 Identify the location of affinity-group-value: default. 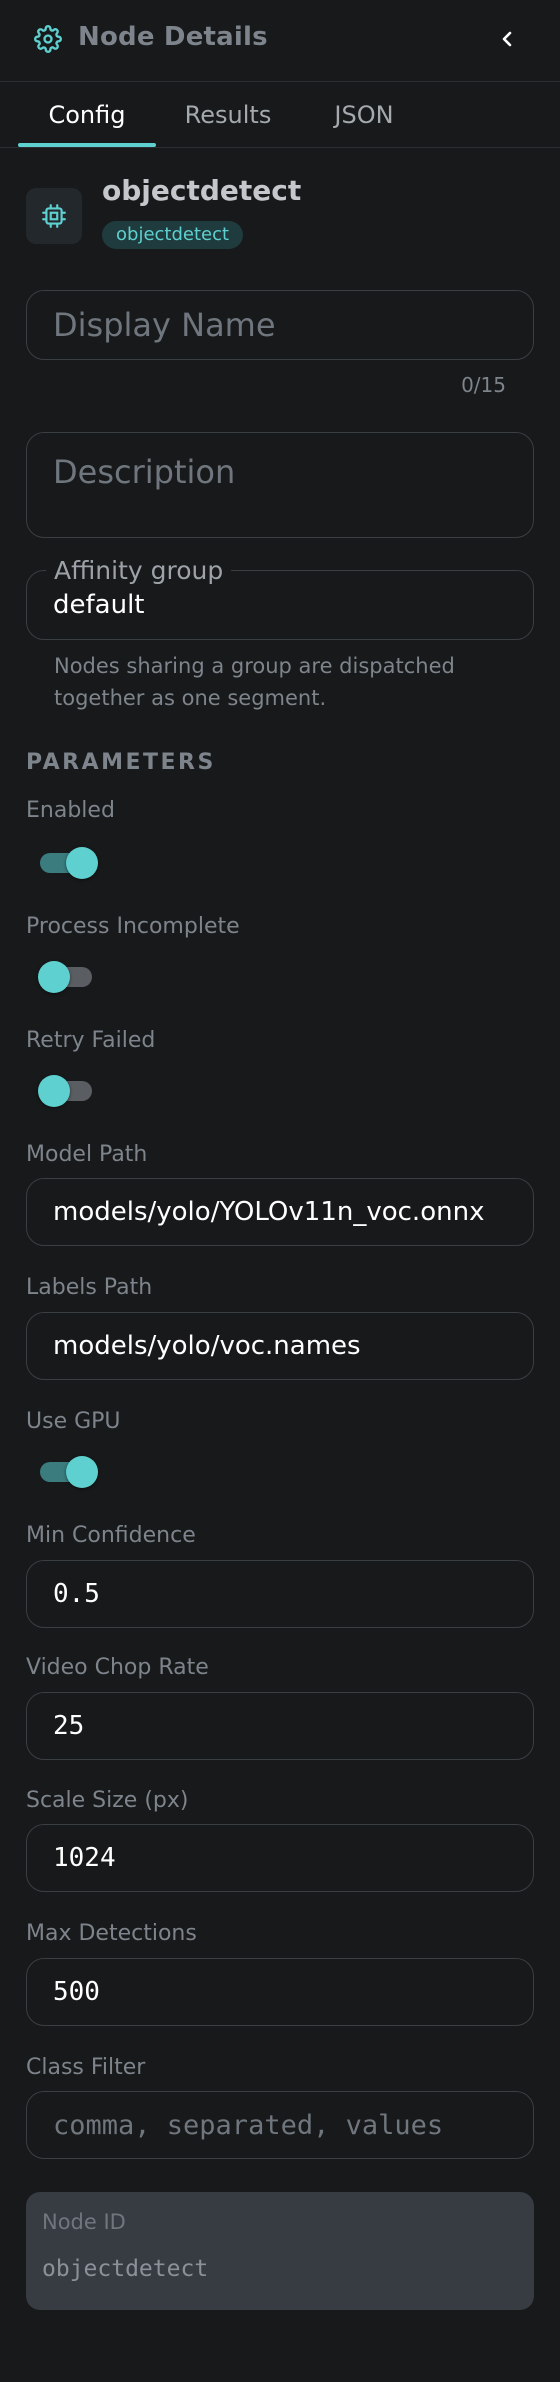
(99, 605).